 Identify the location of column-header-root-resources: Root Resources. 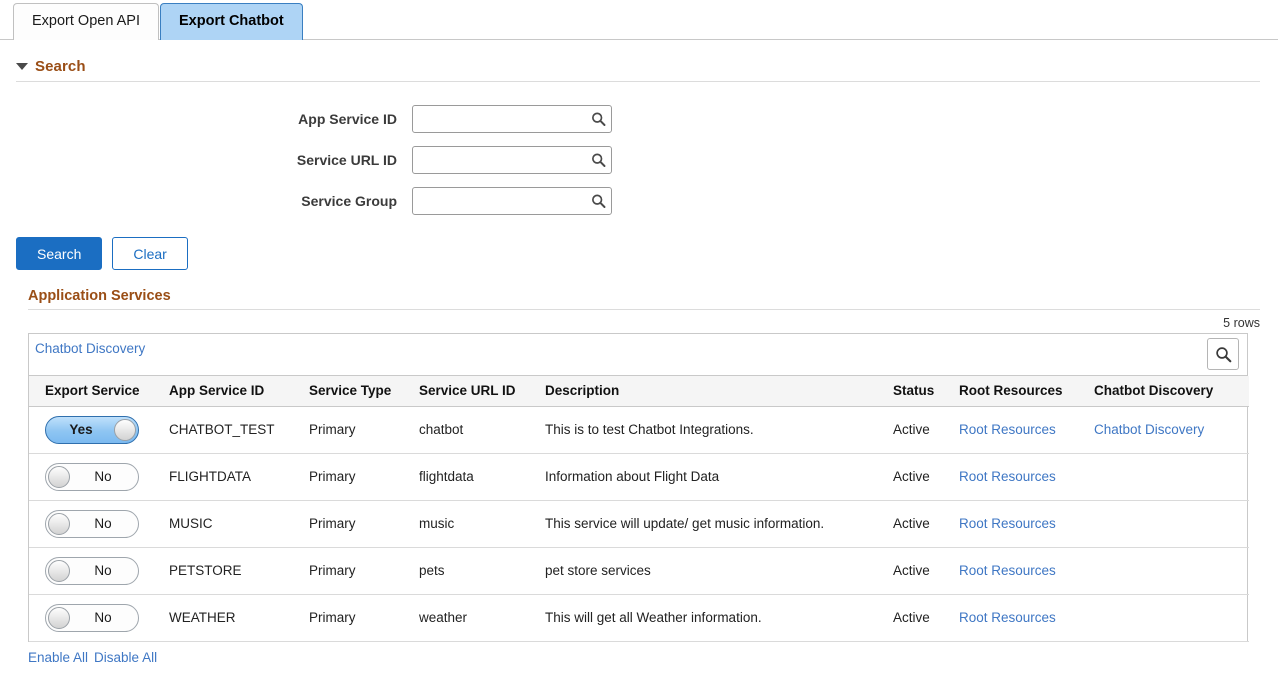
(1026, 391).